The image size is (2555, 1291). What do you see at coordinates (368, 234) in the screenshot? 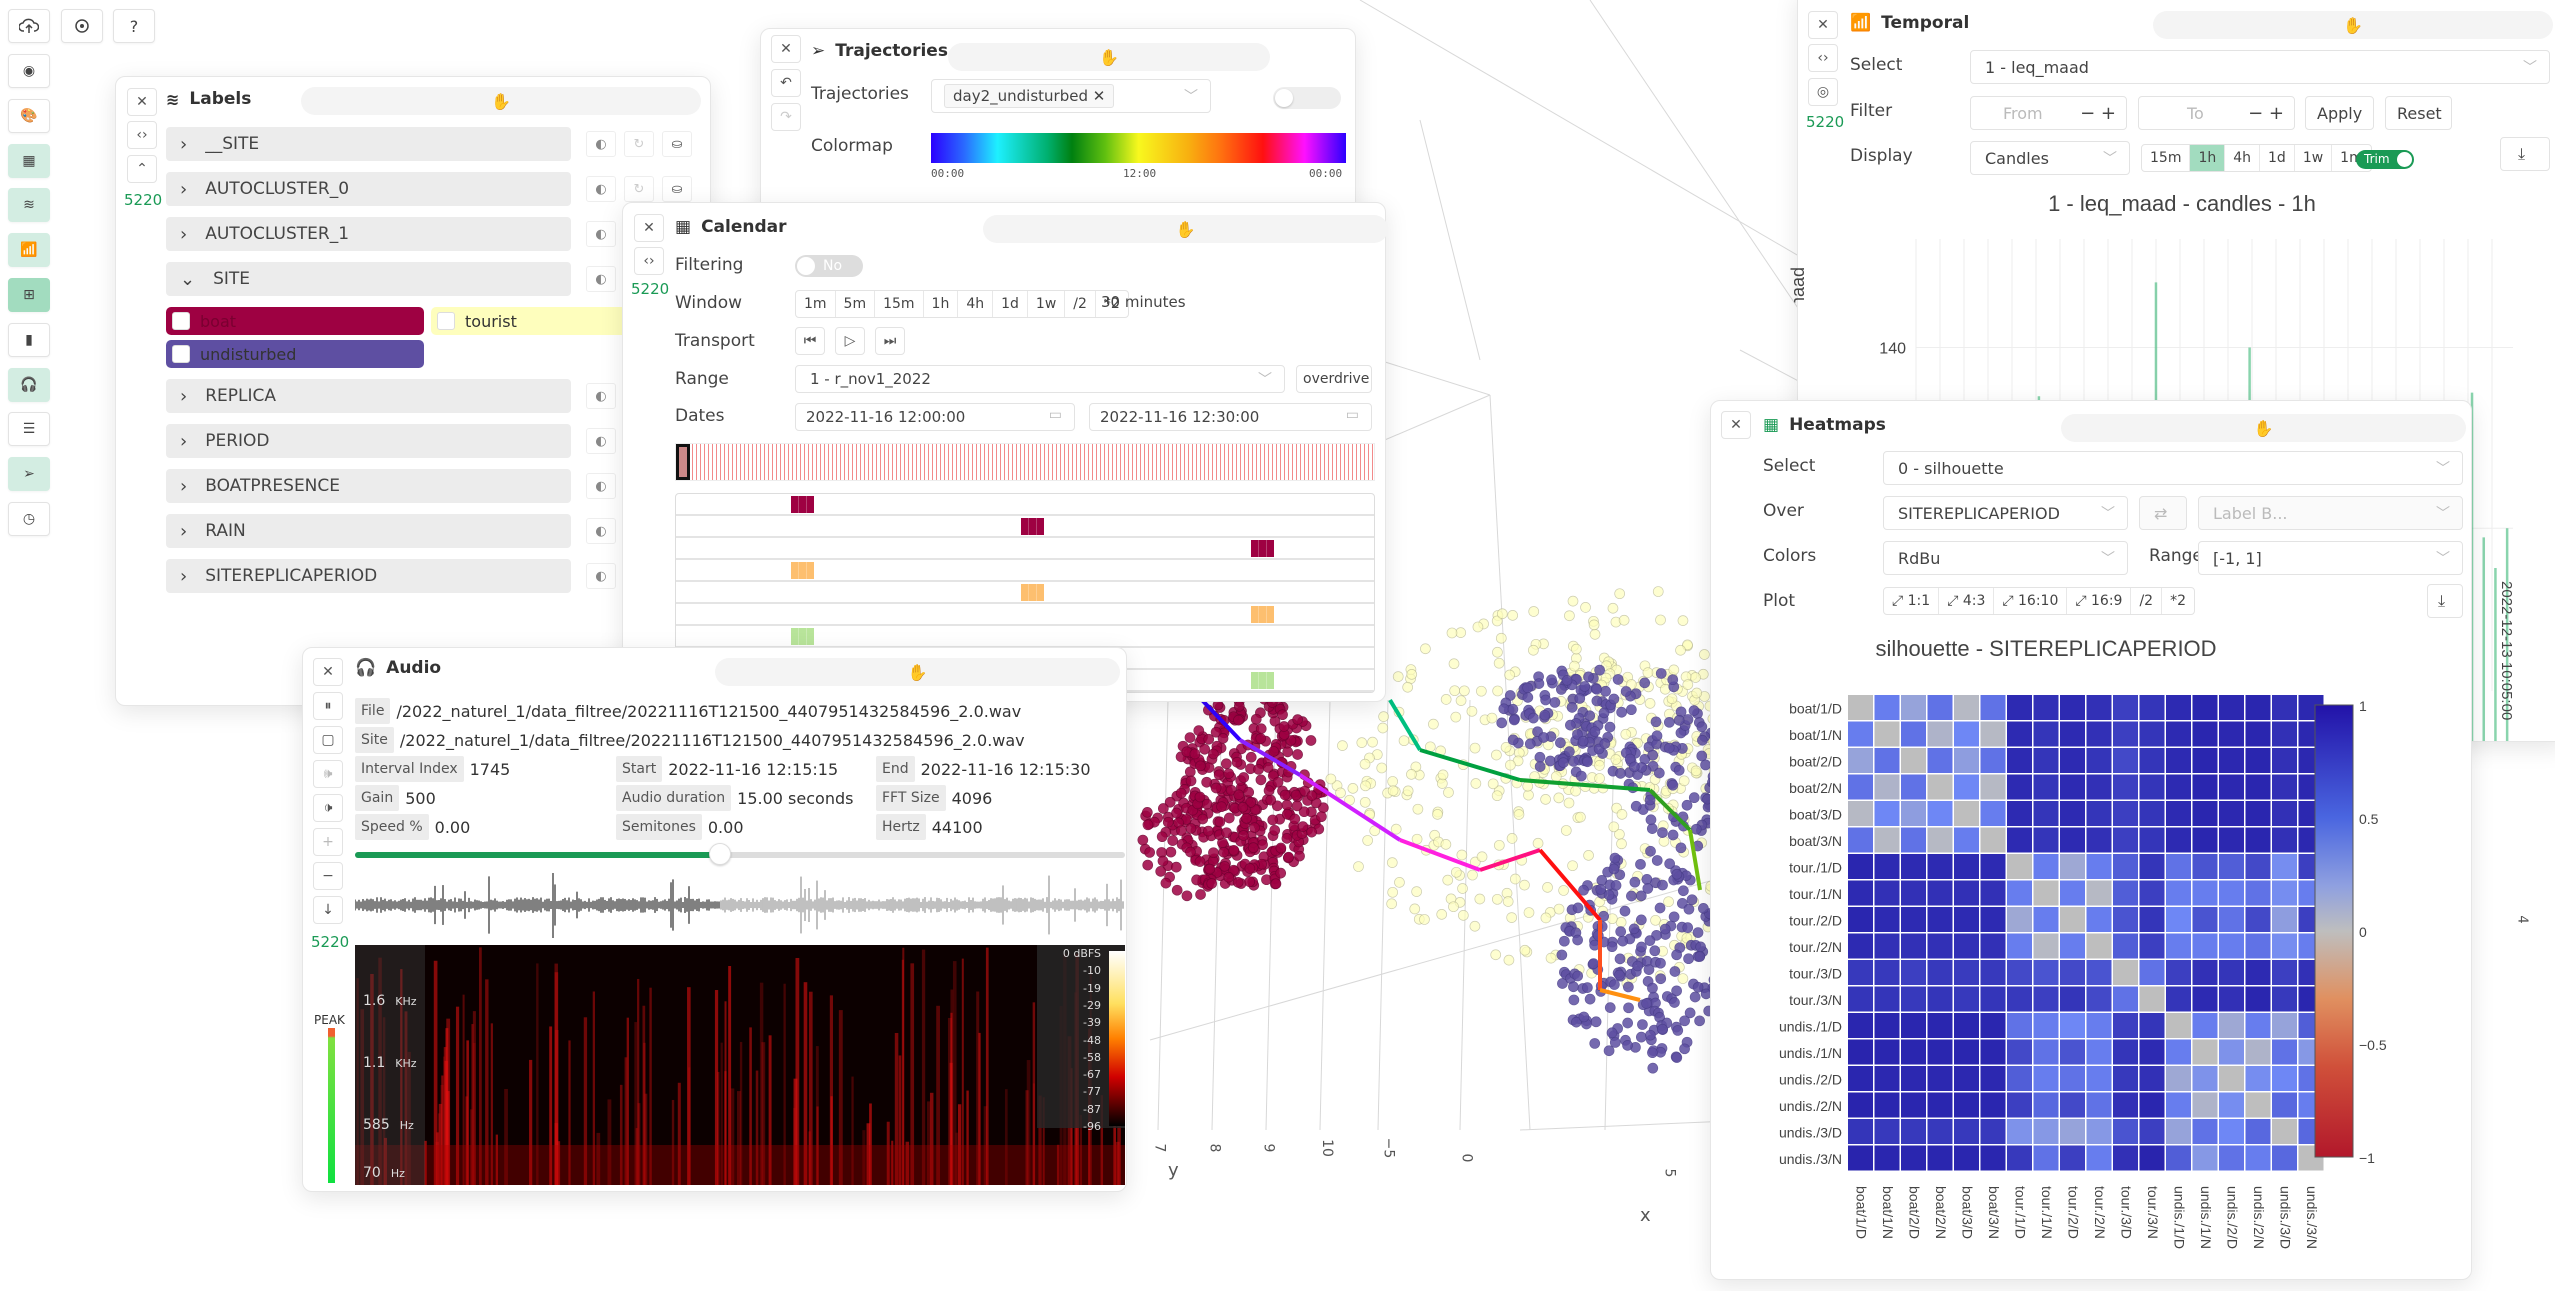
I see `label-group-autocluster_1: › AUTOCLUSTER_1` at bounding box center [368, 234].